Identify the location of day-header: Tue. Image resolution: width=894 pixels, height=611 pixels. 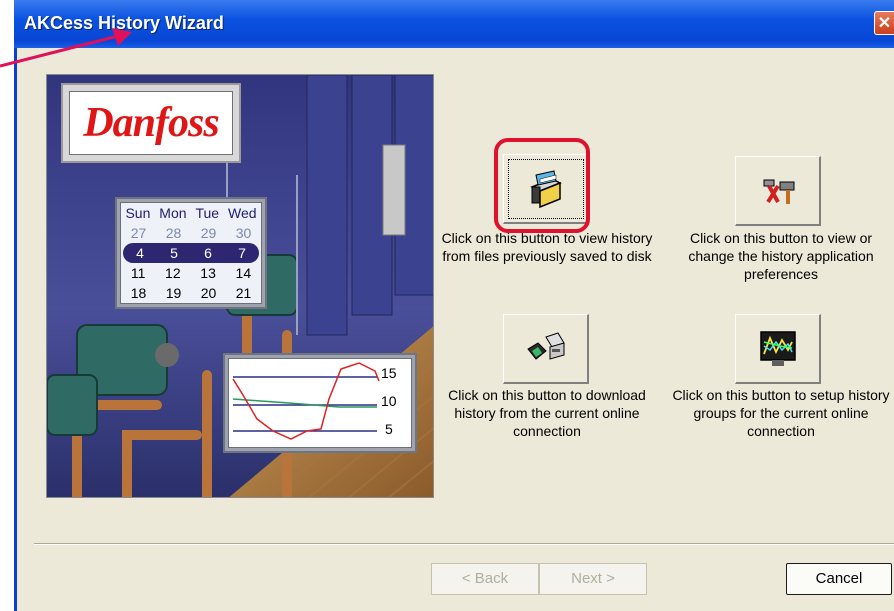
(207, 213).